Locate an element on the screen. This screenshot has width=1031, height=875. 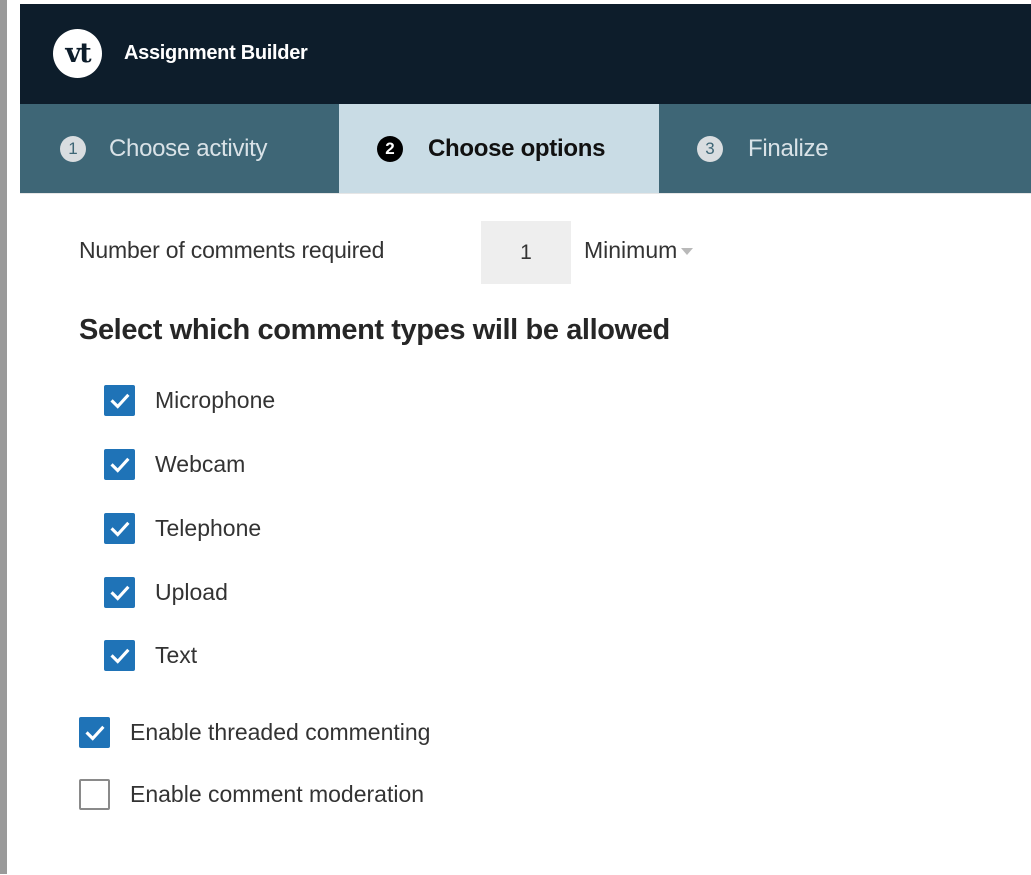
step-choose-activity: 1 Choose activity is located at coordinates (179, 148).